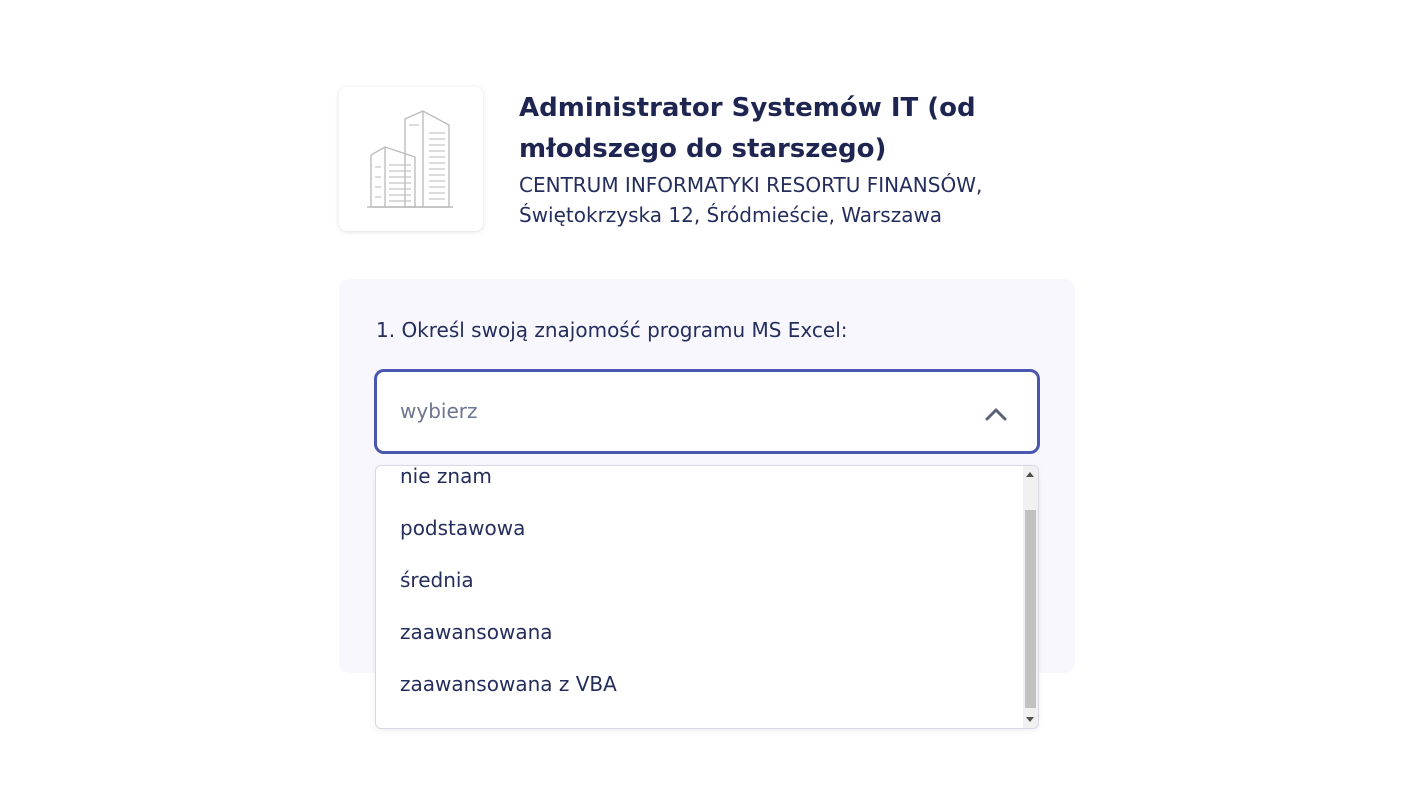 Image resolution: width=1416 pixels, height=802 pixels. I want to click on office-building-icon, so click(410, 159).